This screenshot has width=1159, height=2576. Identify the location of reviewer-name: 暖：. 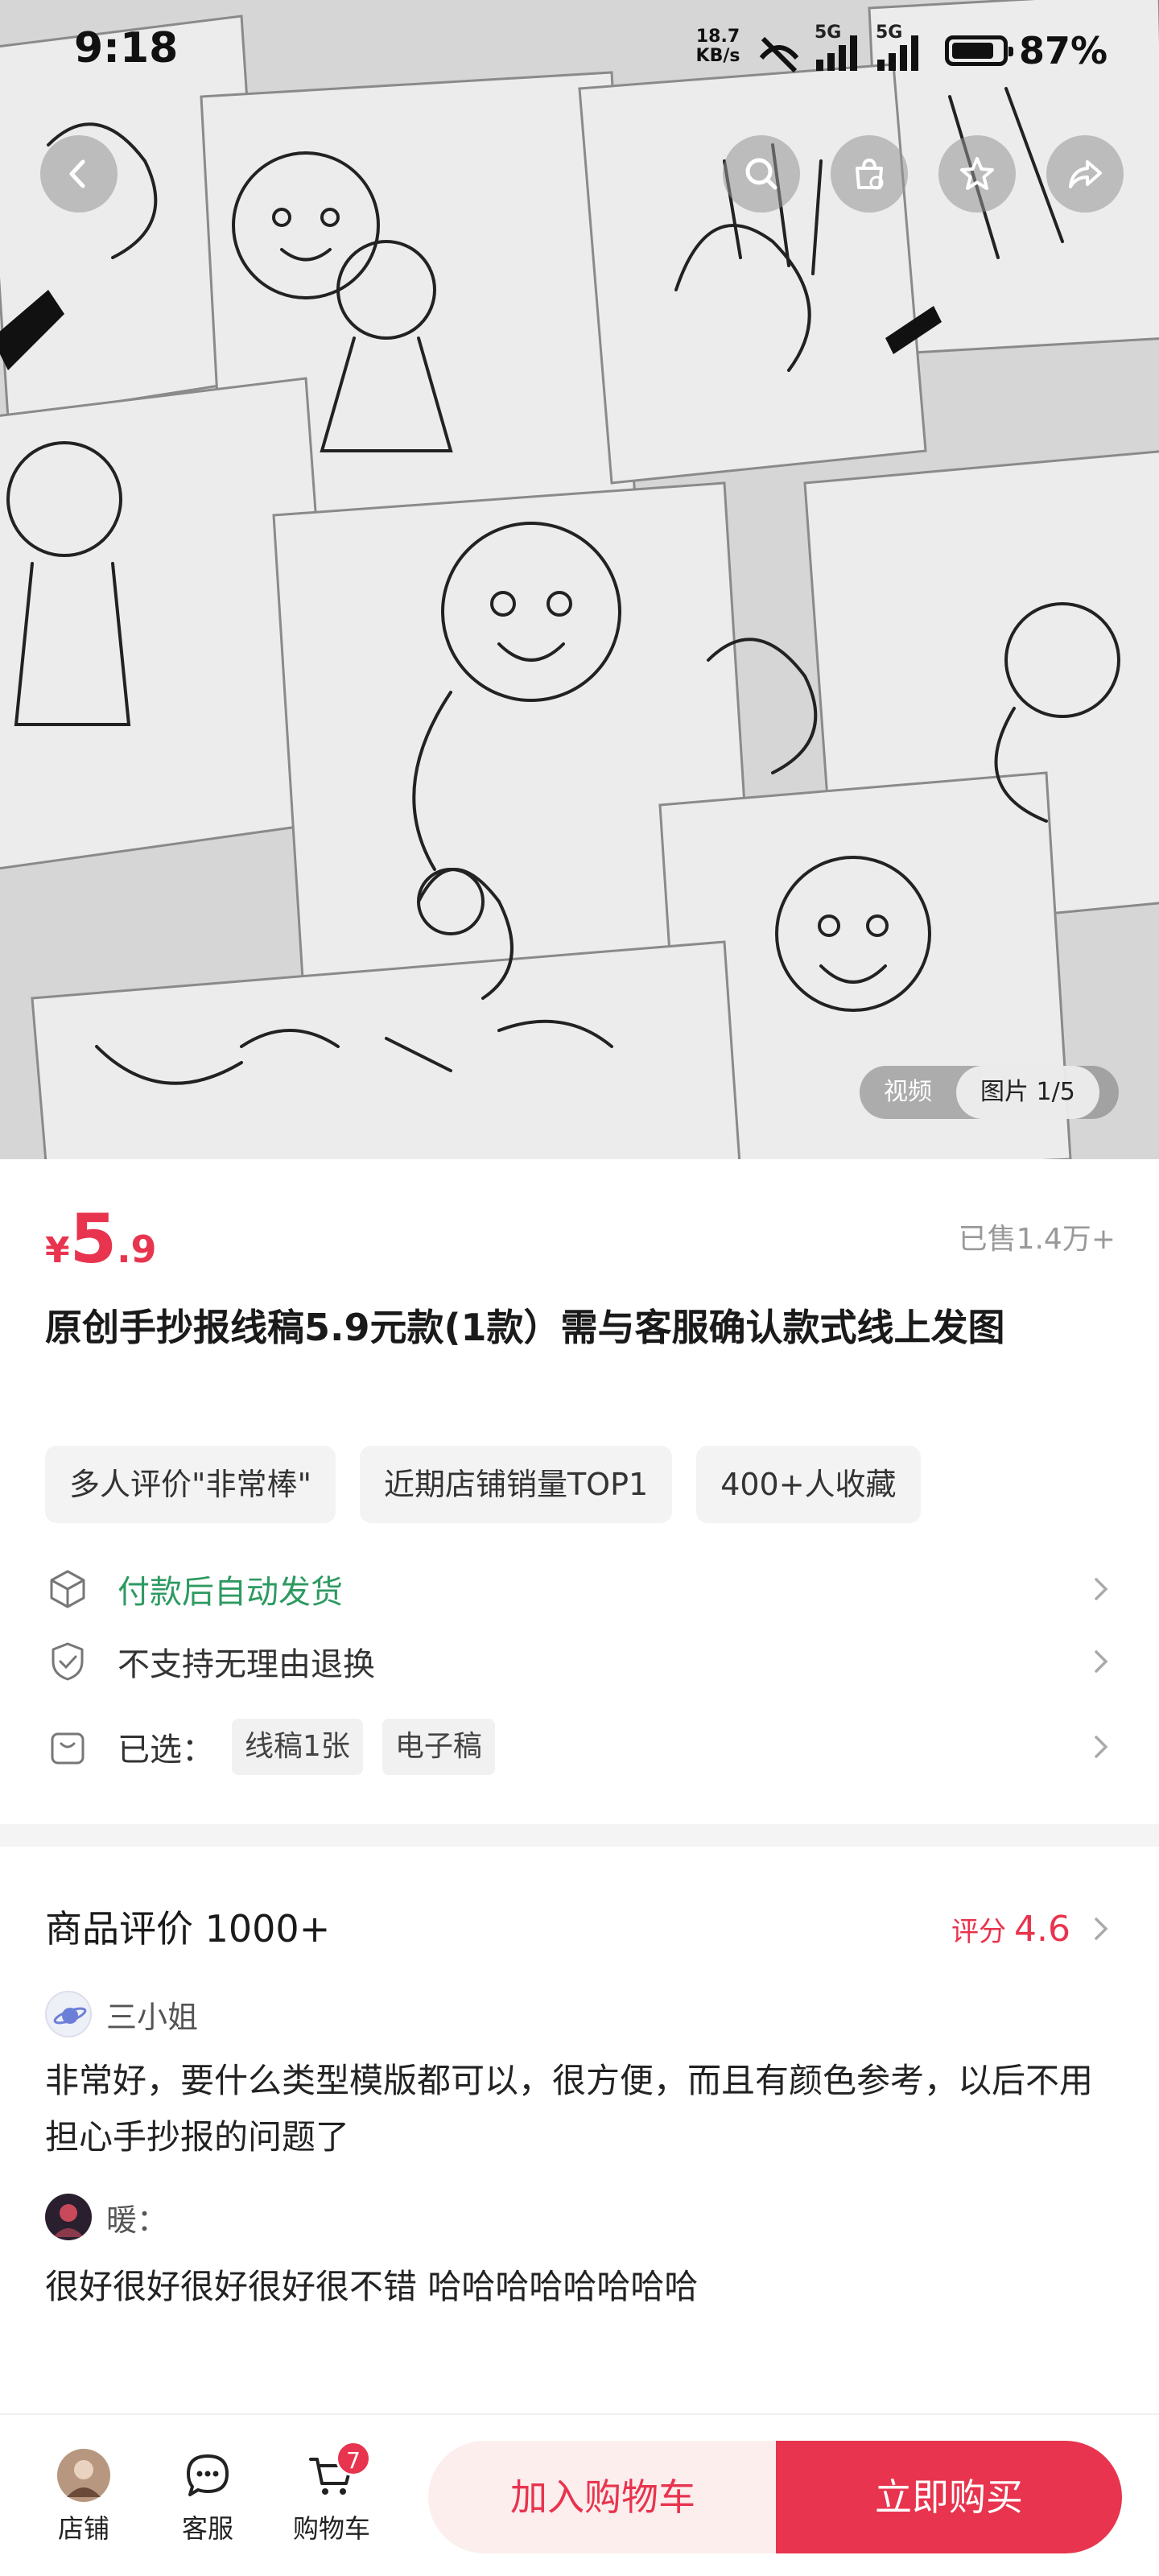
(137, 2220).